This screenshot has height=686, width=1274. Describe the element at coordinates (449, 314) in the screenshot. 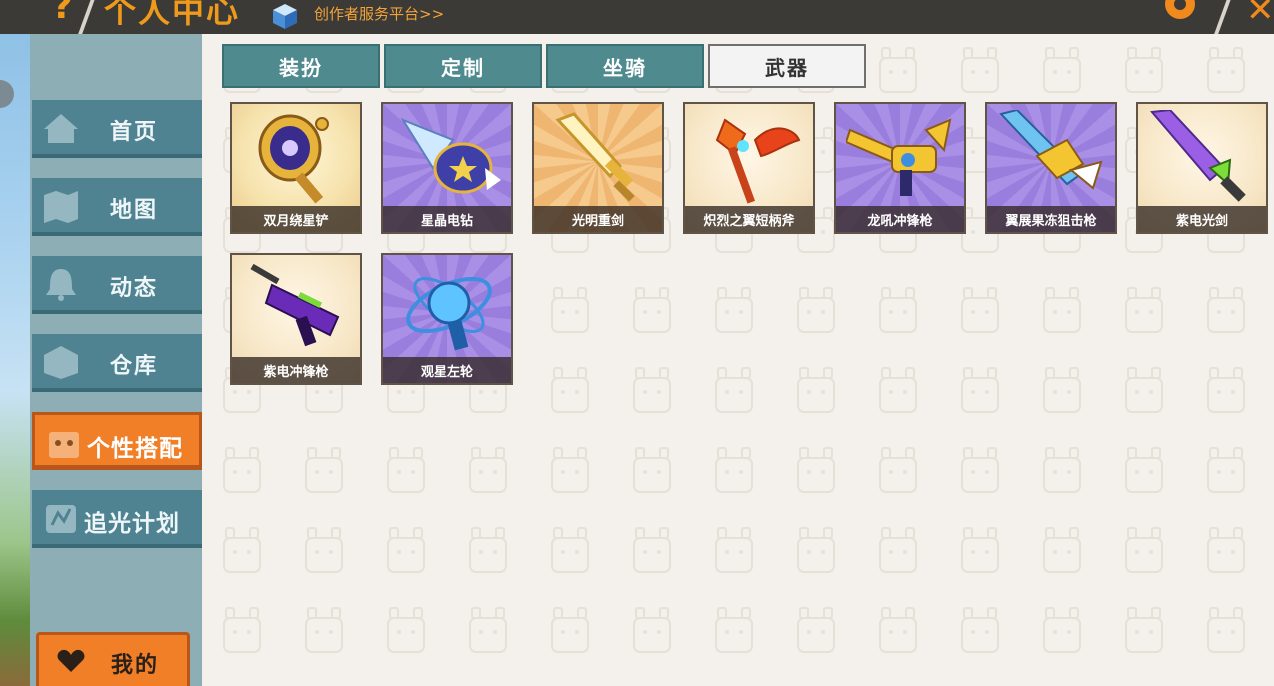

I see `revolver-icon` at that location.